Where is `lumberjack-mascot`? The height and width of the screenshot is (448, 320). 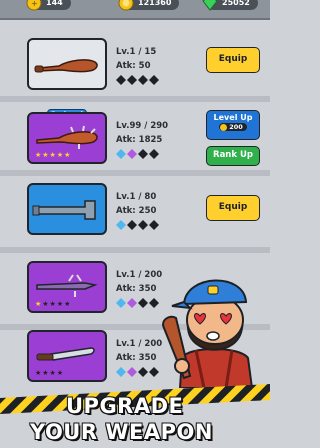 lumberjack-mascot is located at coordinates (208, 333).